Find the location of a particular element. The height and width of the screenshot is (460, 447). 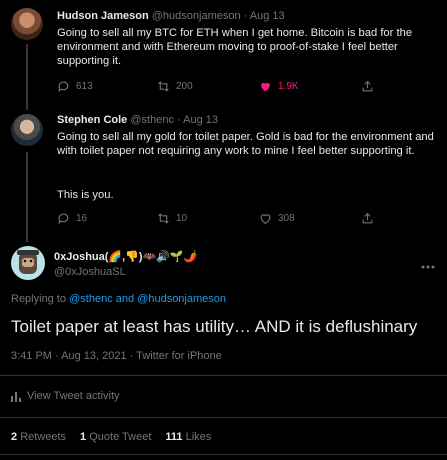

reply-button: 613 is located at coordinates (75, 86).